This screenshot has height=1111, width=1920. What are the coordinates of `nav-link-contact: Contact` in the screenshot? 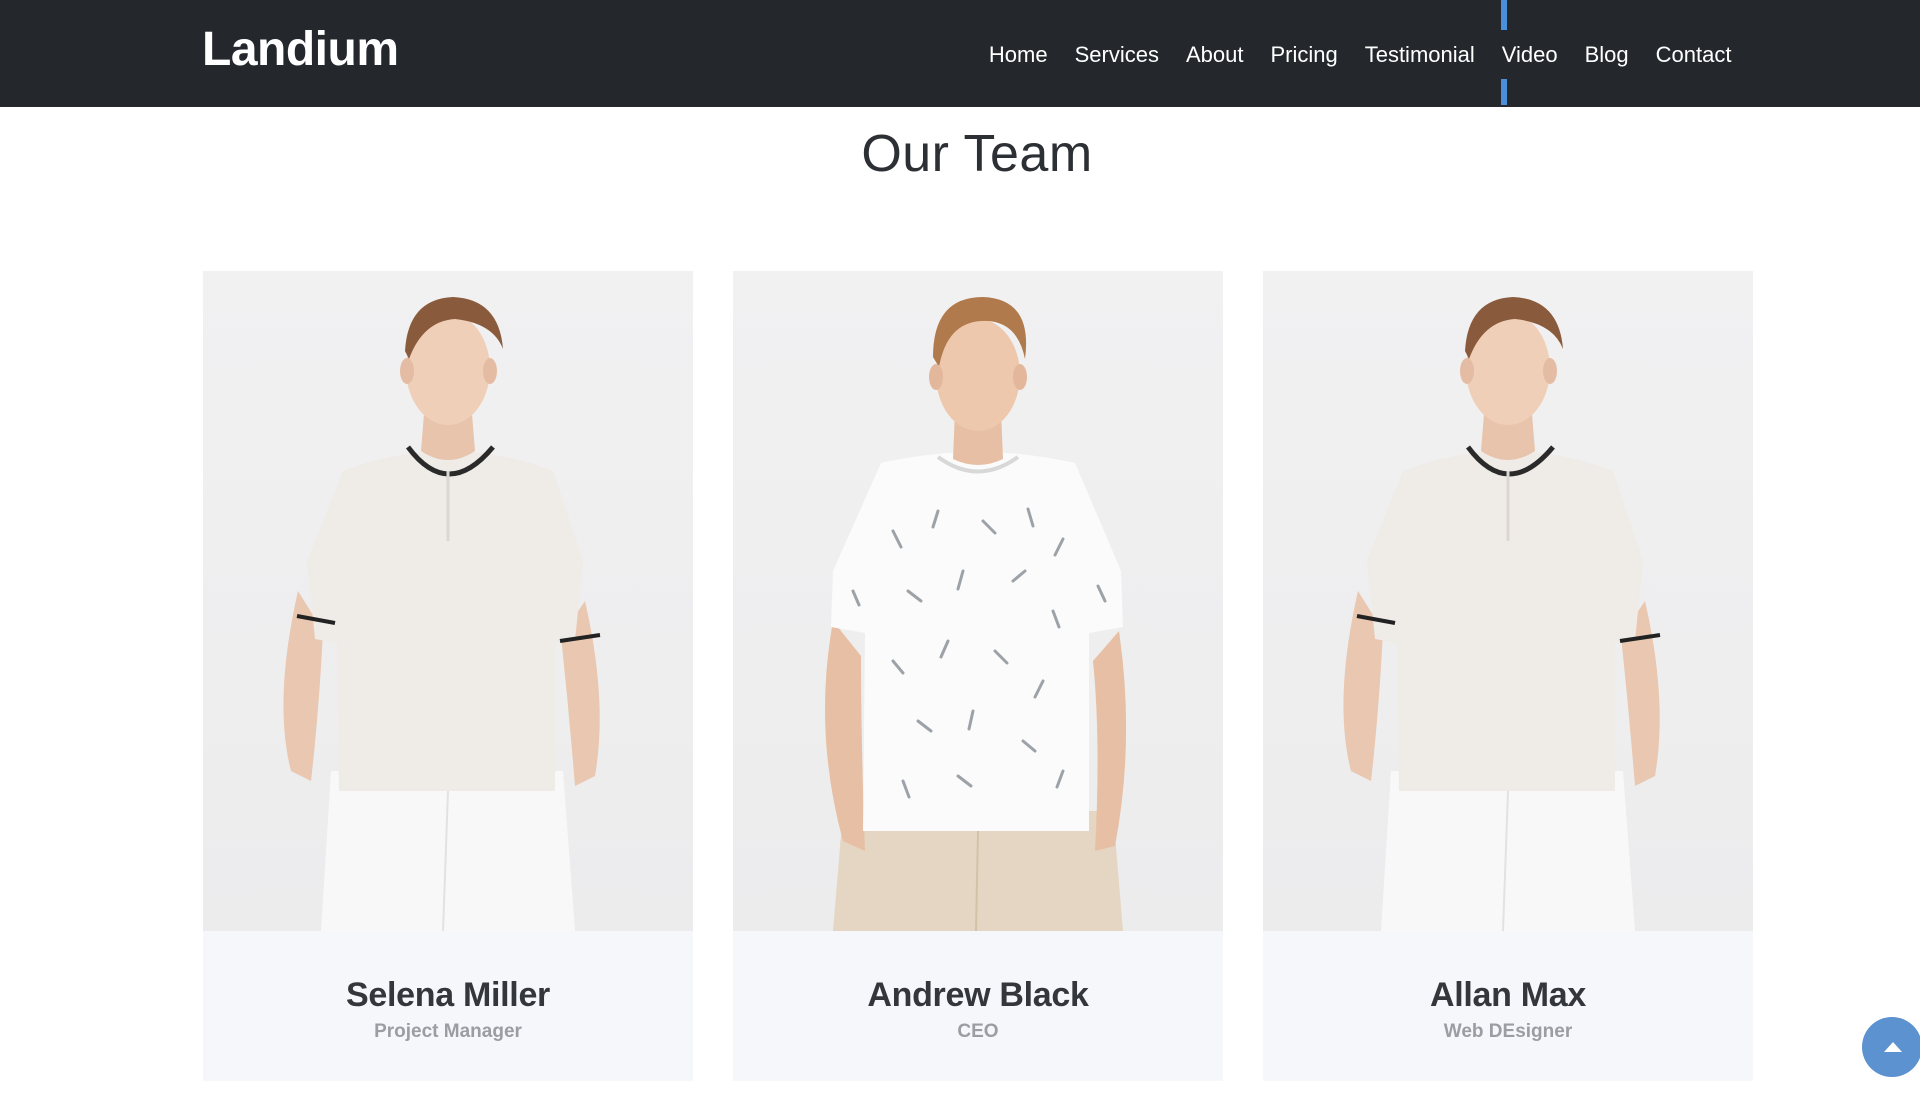 It's located at (1693, 54).